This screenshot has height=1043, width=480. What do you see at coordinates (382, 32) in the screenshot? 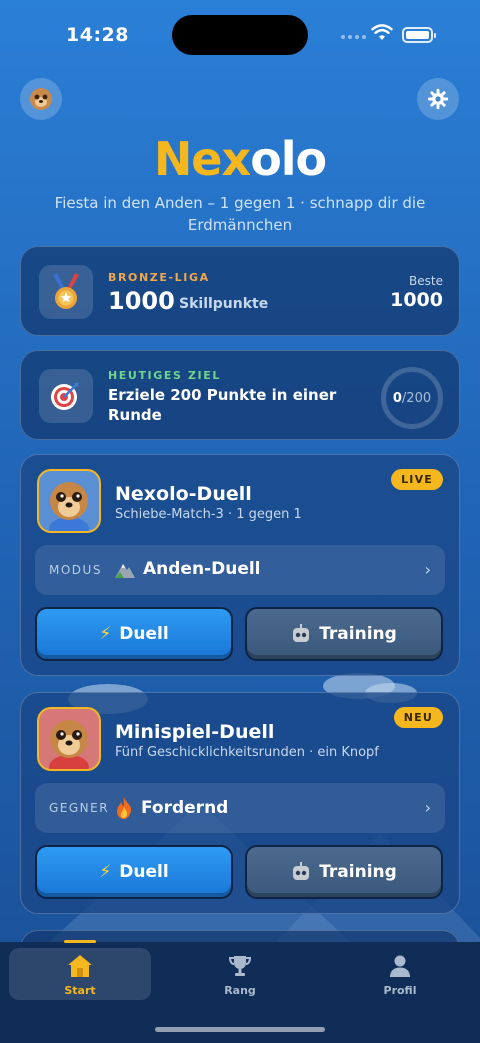
I see `wifi-icon` at bounding box center [382, 32].